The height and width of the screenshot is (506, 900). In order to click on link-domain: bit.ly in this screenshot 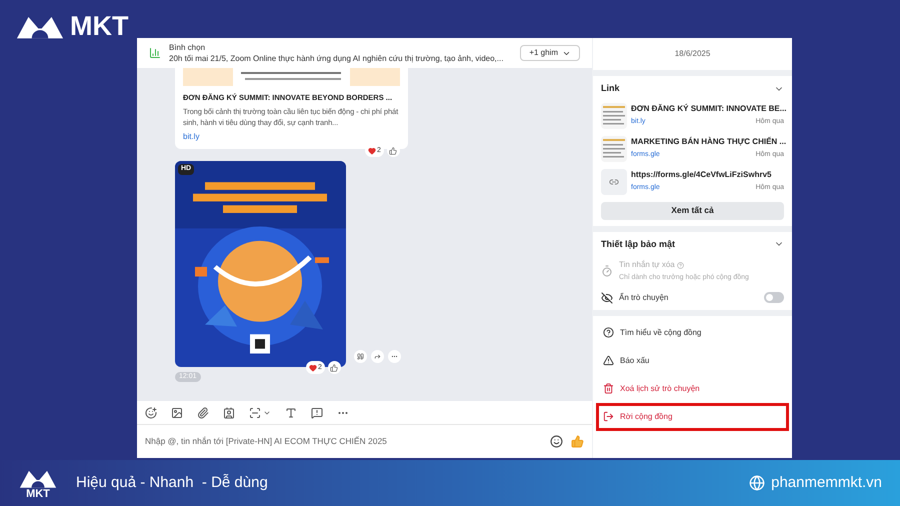, I will do `click(291, 137)`.